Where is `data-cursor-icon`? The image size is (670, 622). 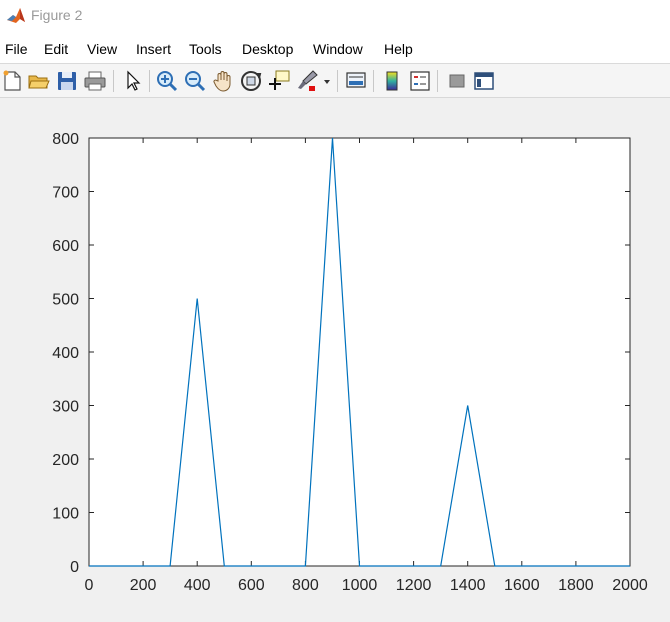 data-cursor-icon is located at coordinates (279, 81).